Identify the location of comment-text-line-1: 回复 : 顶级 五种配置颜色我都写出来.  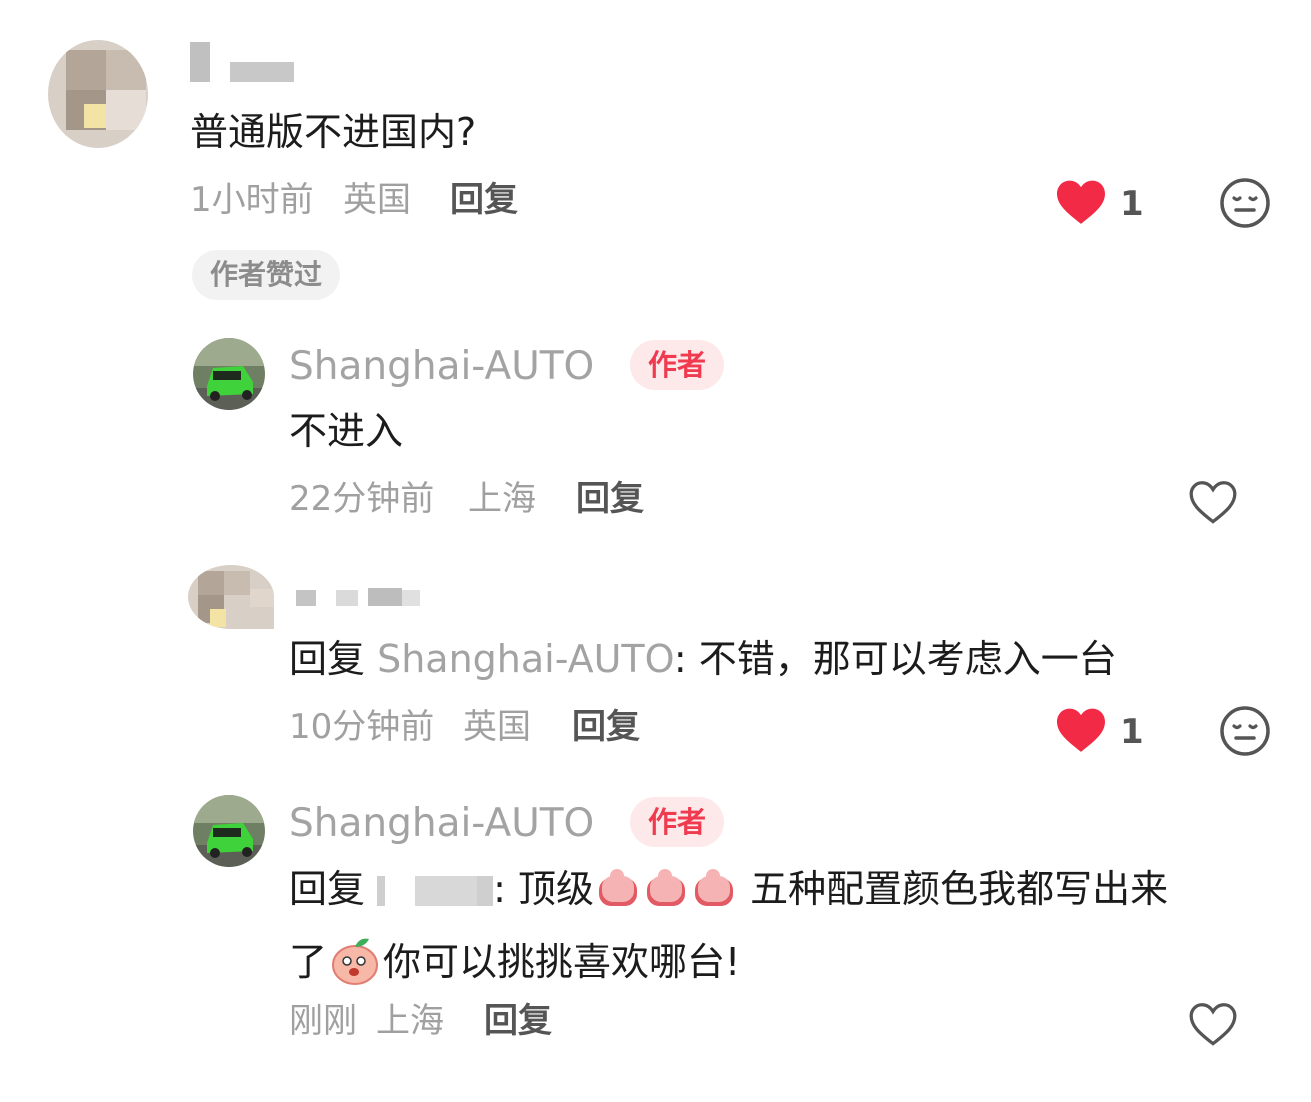
(728, 888).